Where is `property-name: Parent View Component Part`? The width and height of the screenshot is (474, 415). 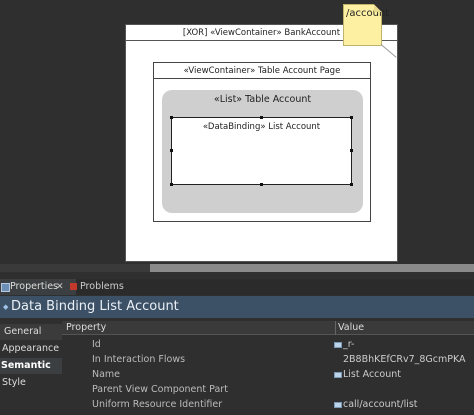
property-name: Parent View Component Part is located at coordinates (160, 389).